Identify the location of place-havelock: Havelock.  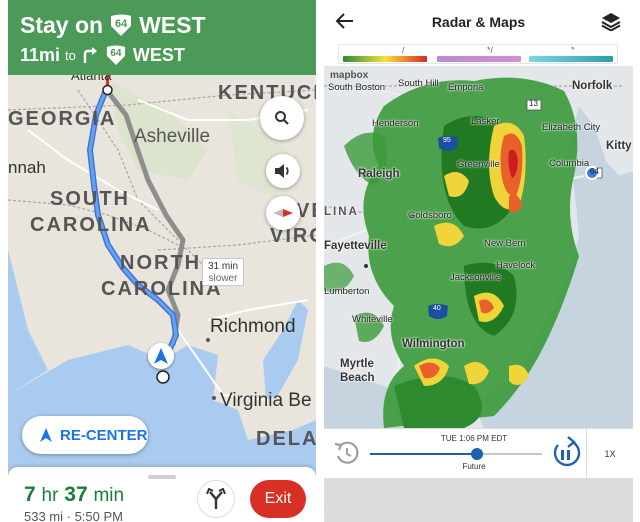
(516, 265).